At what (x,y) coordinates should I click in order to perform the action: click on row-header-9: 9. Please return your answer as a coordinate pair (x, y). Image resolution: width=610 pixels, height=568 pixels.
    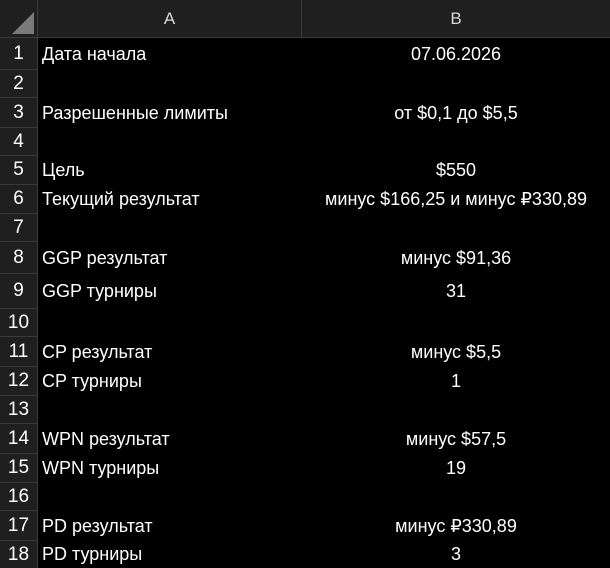
    Looking at the image, I should click on (19, 291).